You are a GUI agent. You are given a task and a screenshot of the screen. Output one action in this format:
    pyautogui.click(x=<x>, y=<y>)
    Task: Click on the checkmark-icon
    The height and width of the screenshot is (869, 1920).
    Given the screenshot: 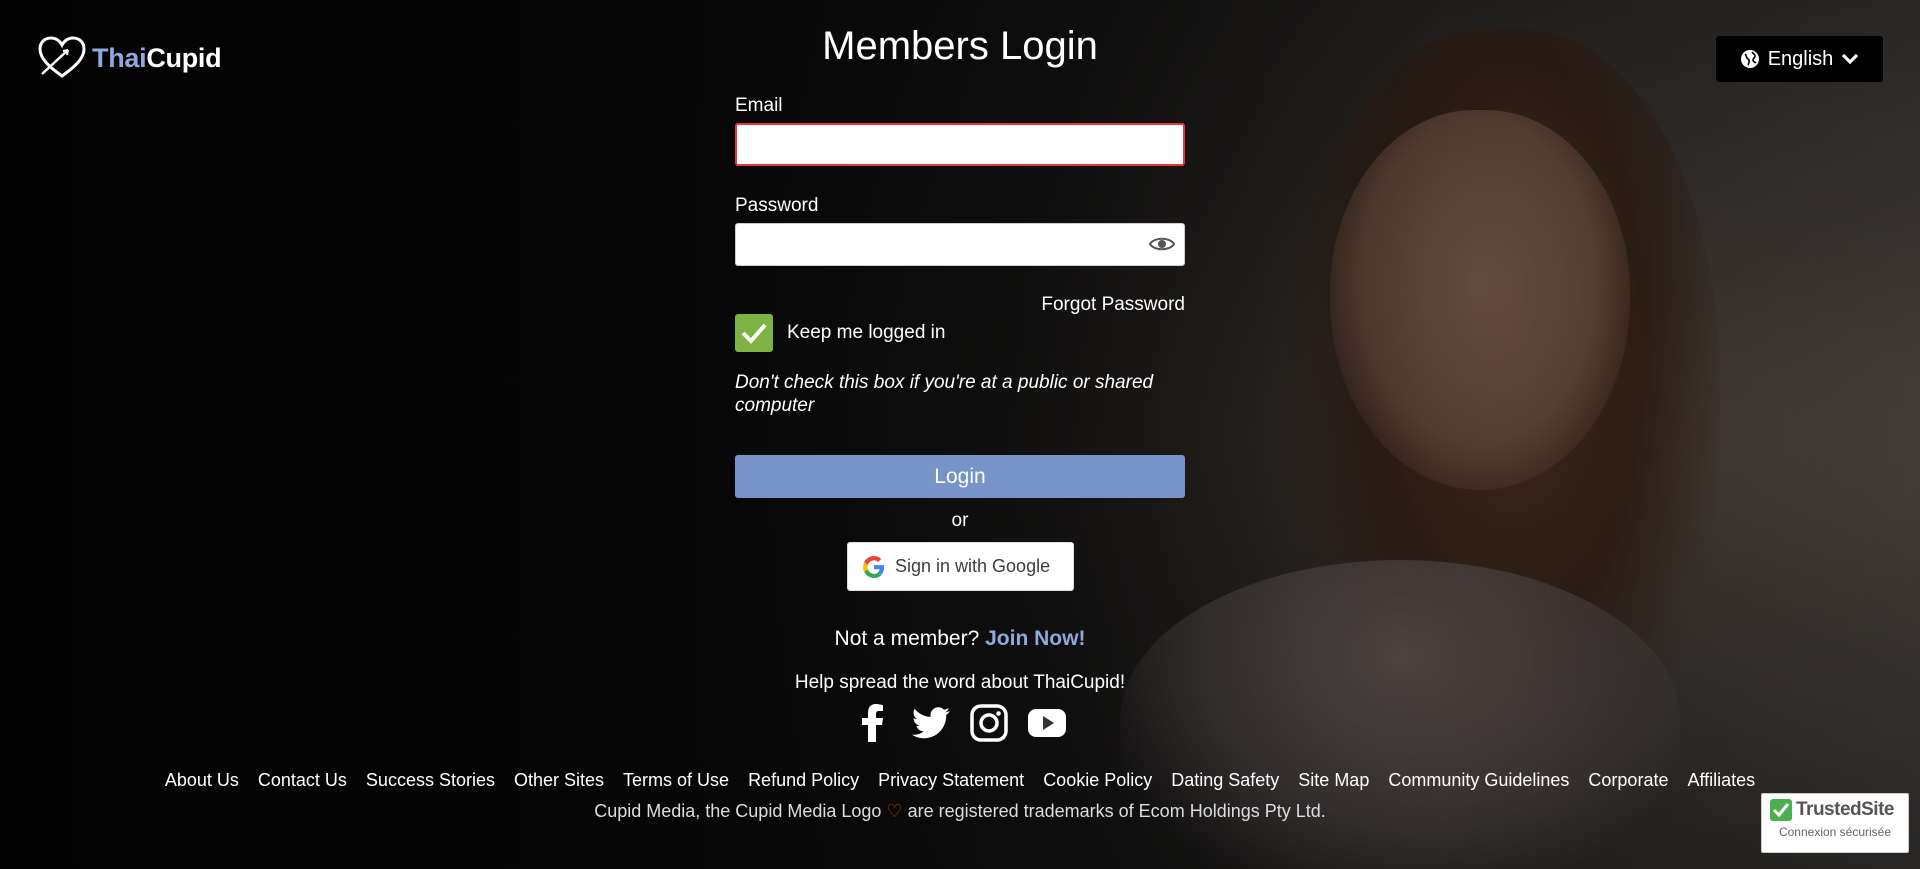 What is the action you would take?
    pyautogui.click(x=754, y=333)
    